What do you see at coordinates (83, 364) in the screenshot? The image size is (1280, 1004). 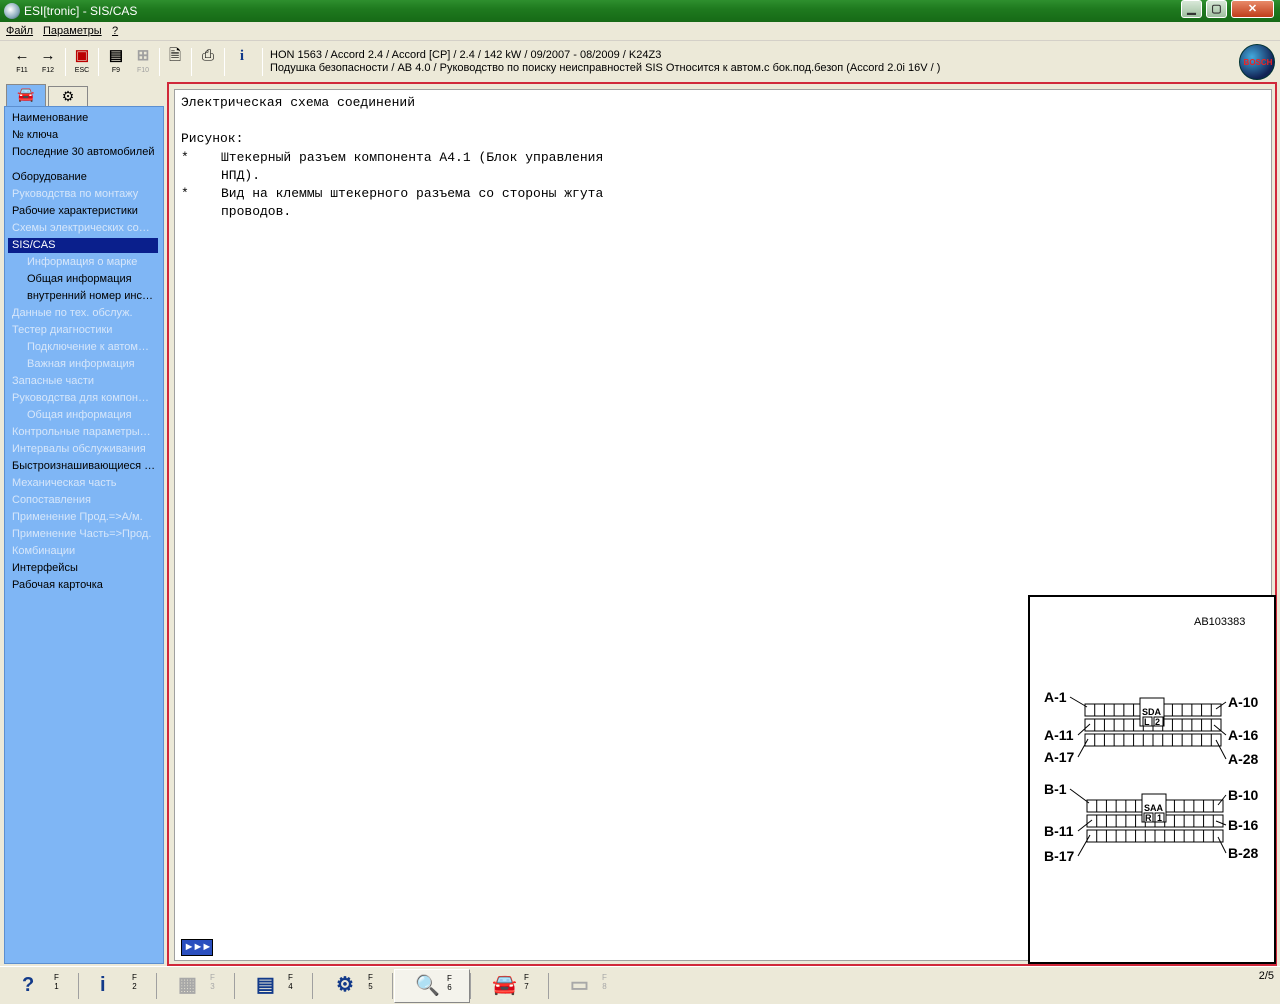 I see `sidebar-item: Важная информация` at bounding box center [83, 364].